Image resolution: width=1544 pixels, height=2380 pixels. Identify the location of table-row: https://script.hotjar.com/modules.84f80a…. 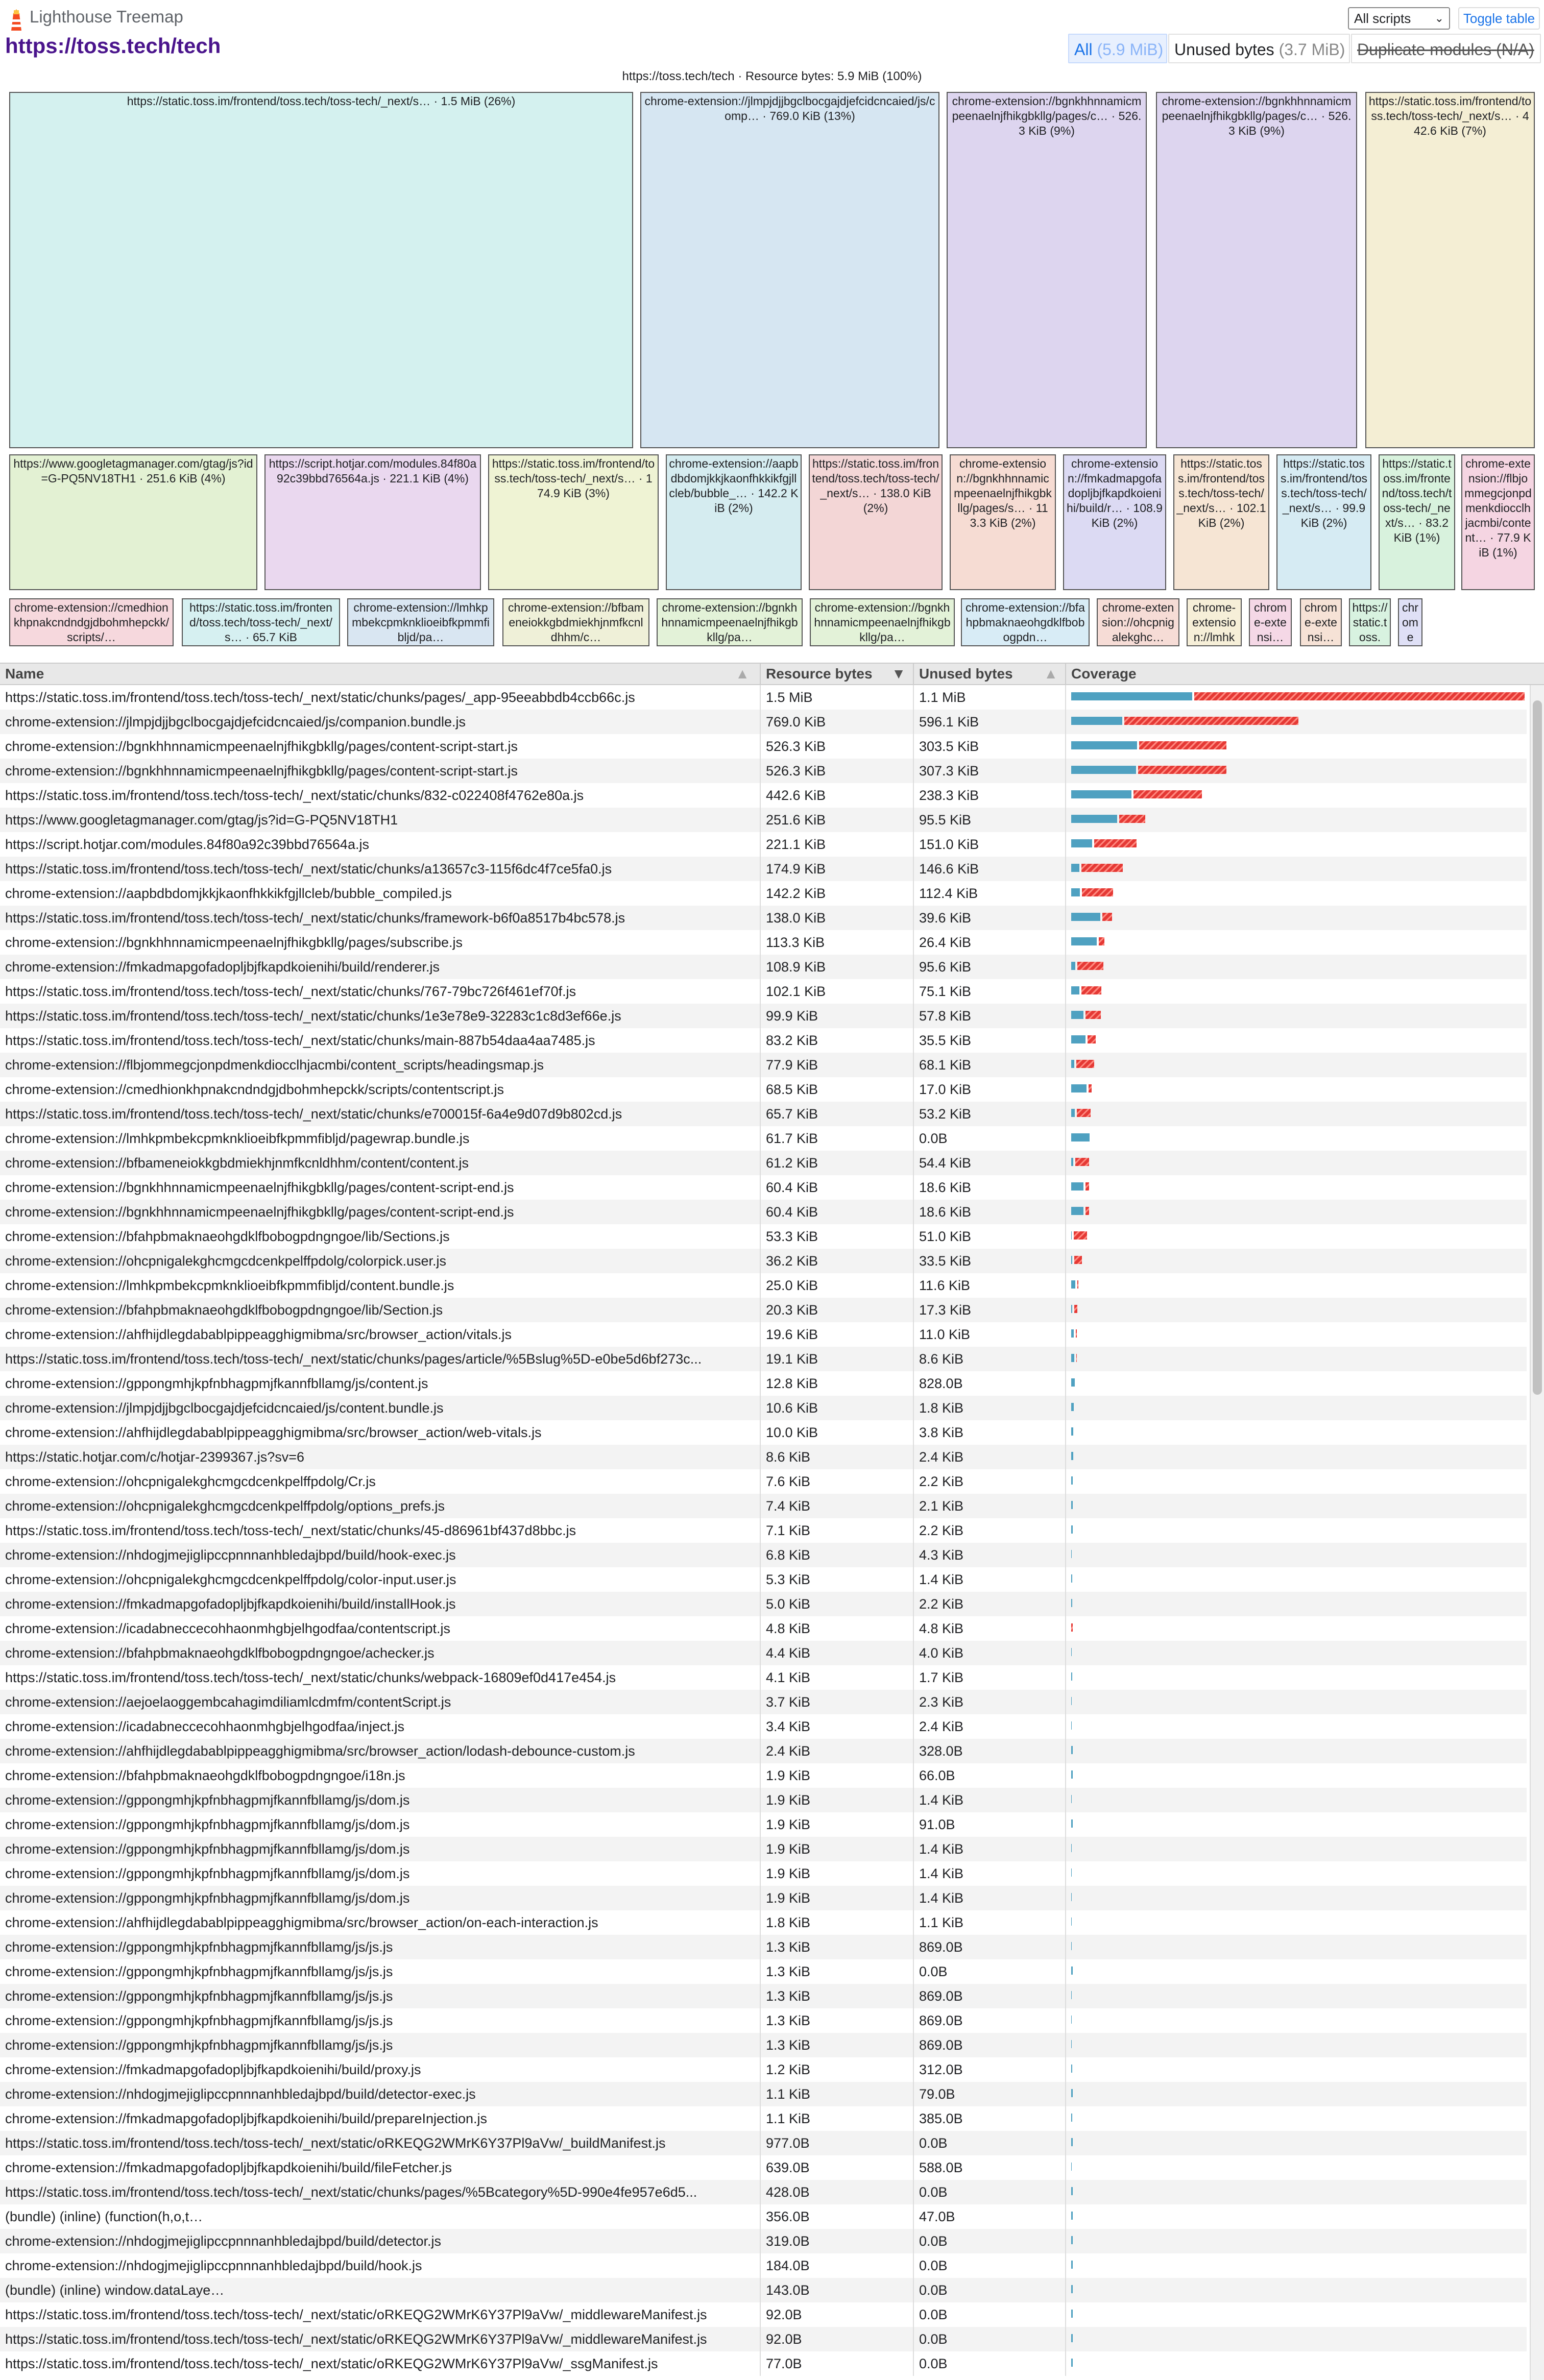
(763, 845).